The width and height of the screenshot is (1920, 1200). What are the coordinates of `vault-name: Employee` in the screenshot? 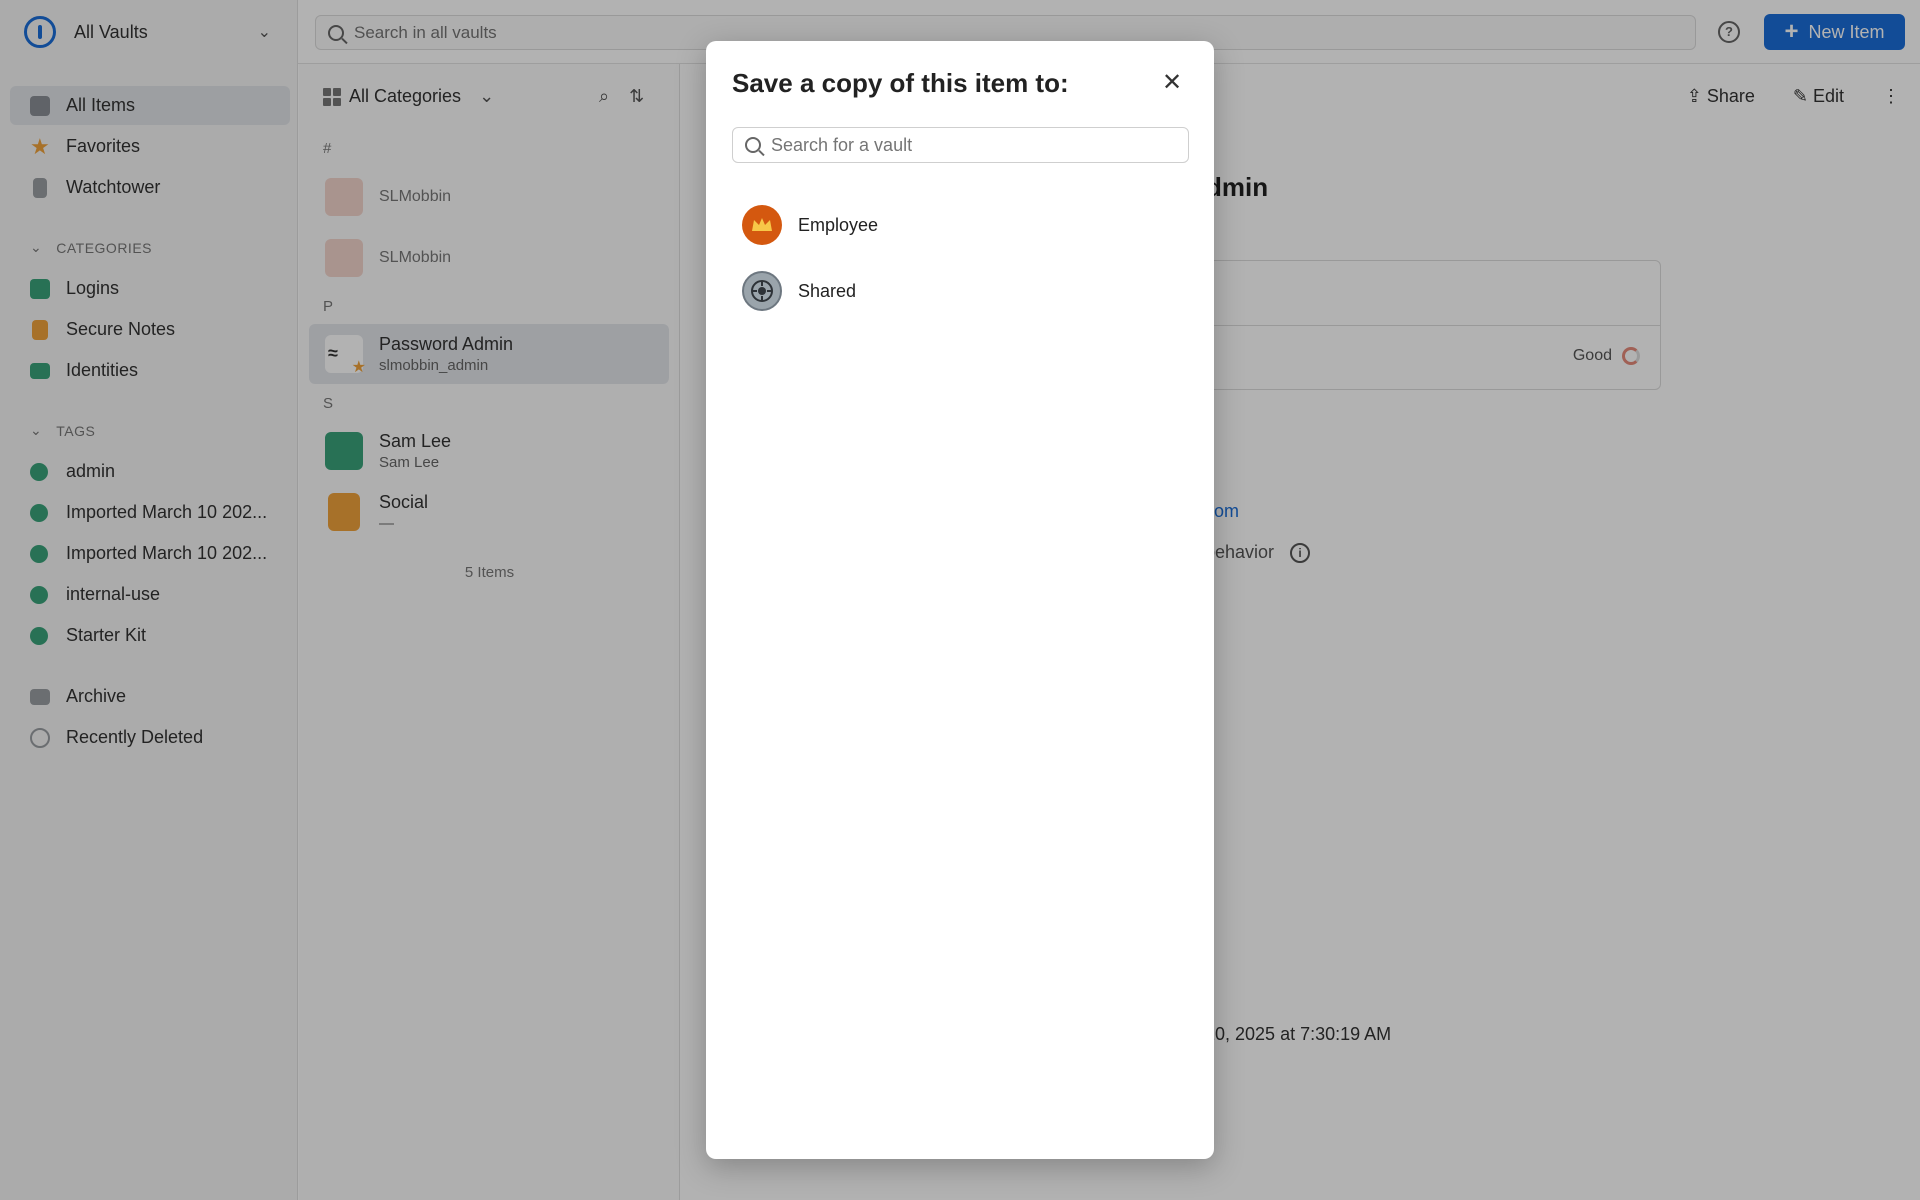 It's located at (838, 224).